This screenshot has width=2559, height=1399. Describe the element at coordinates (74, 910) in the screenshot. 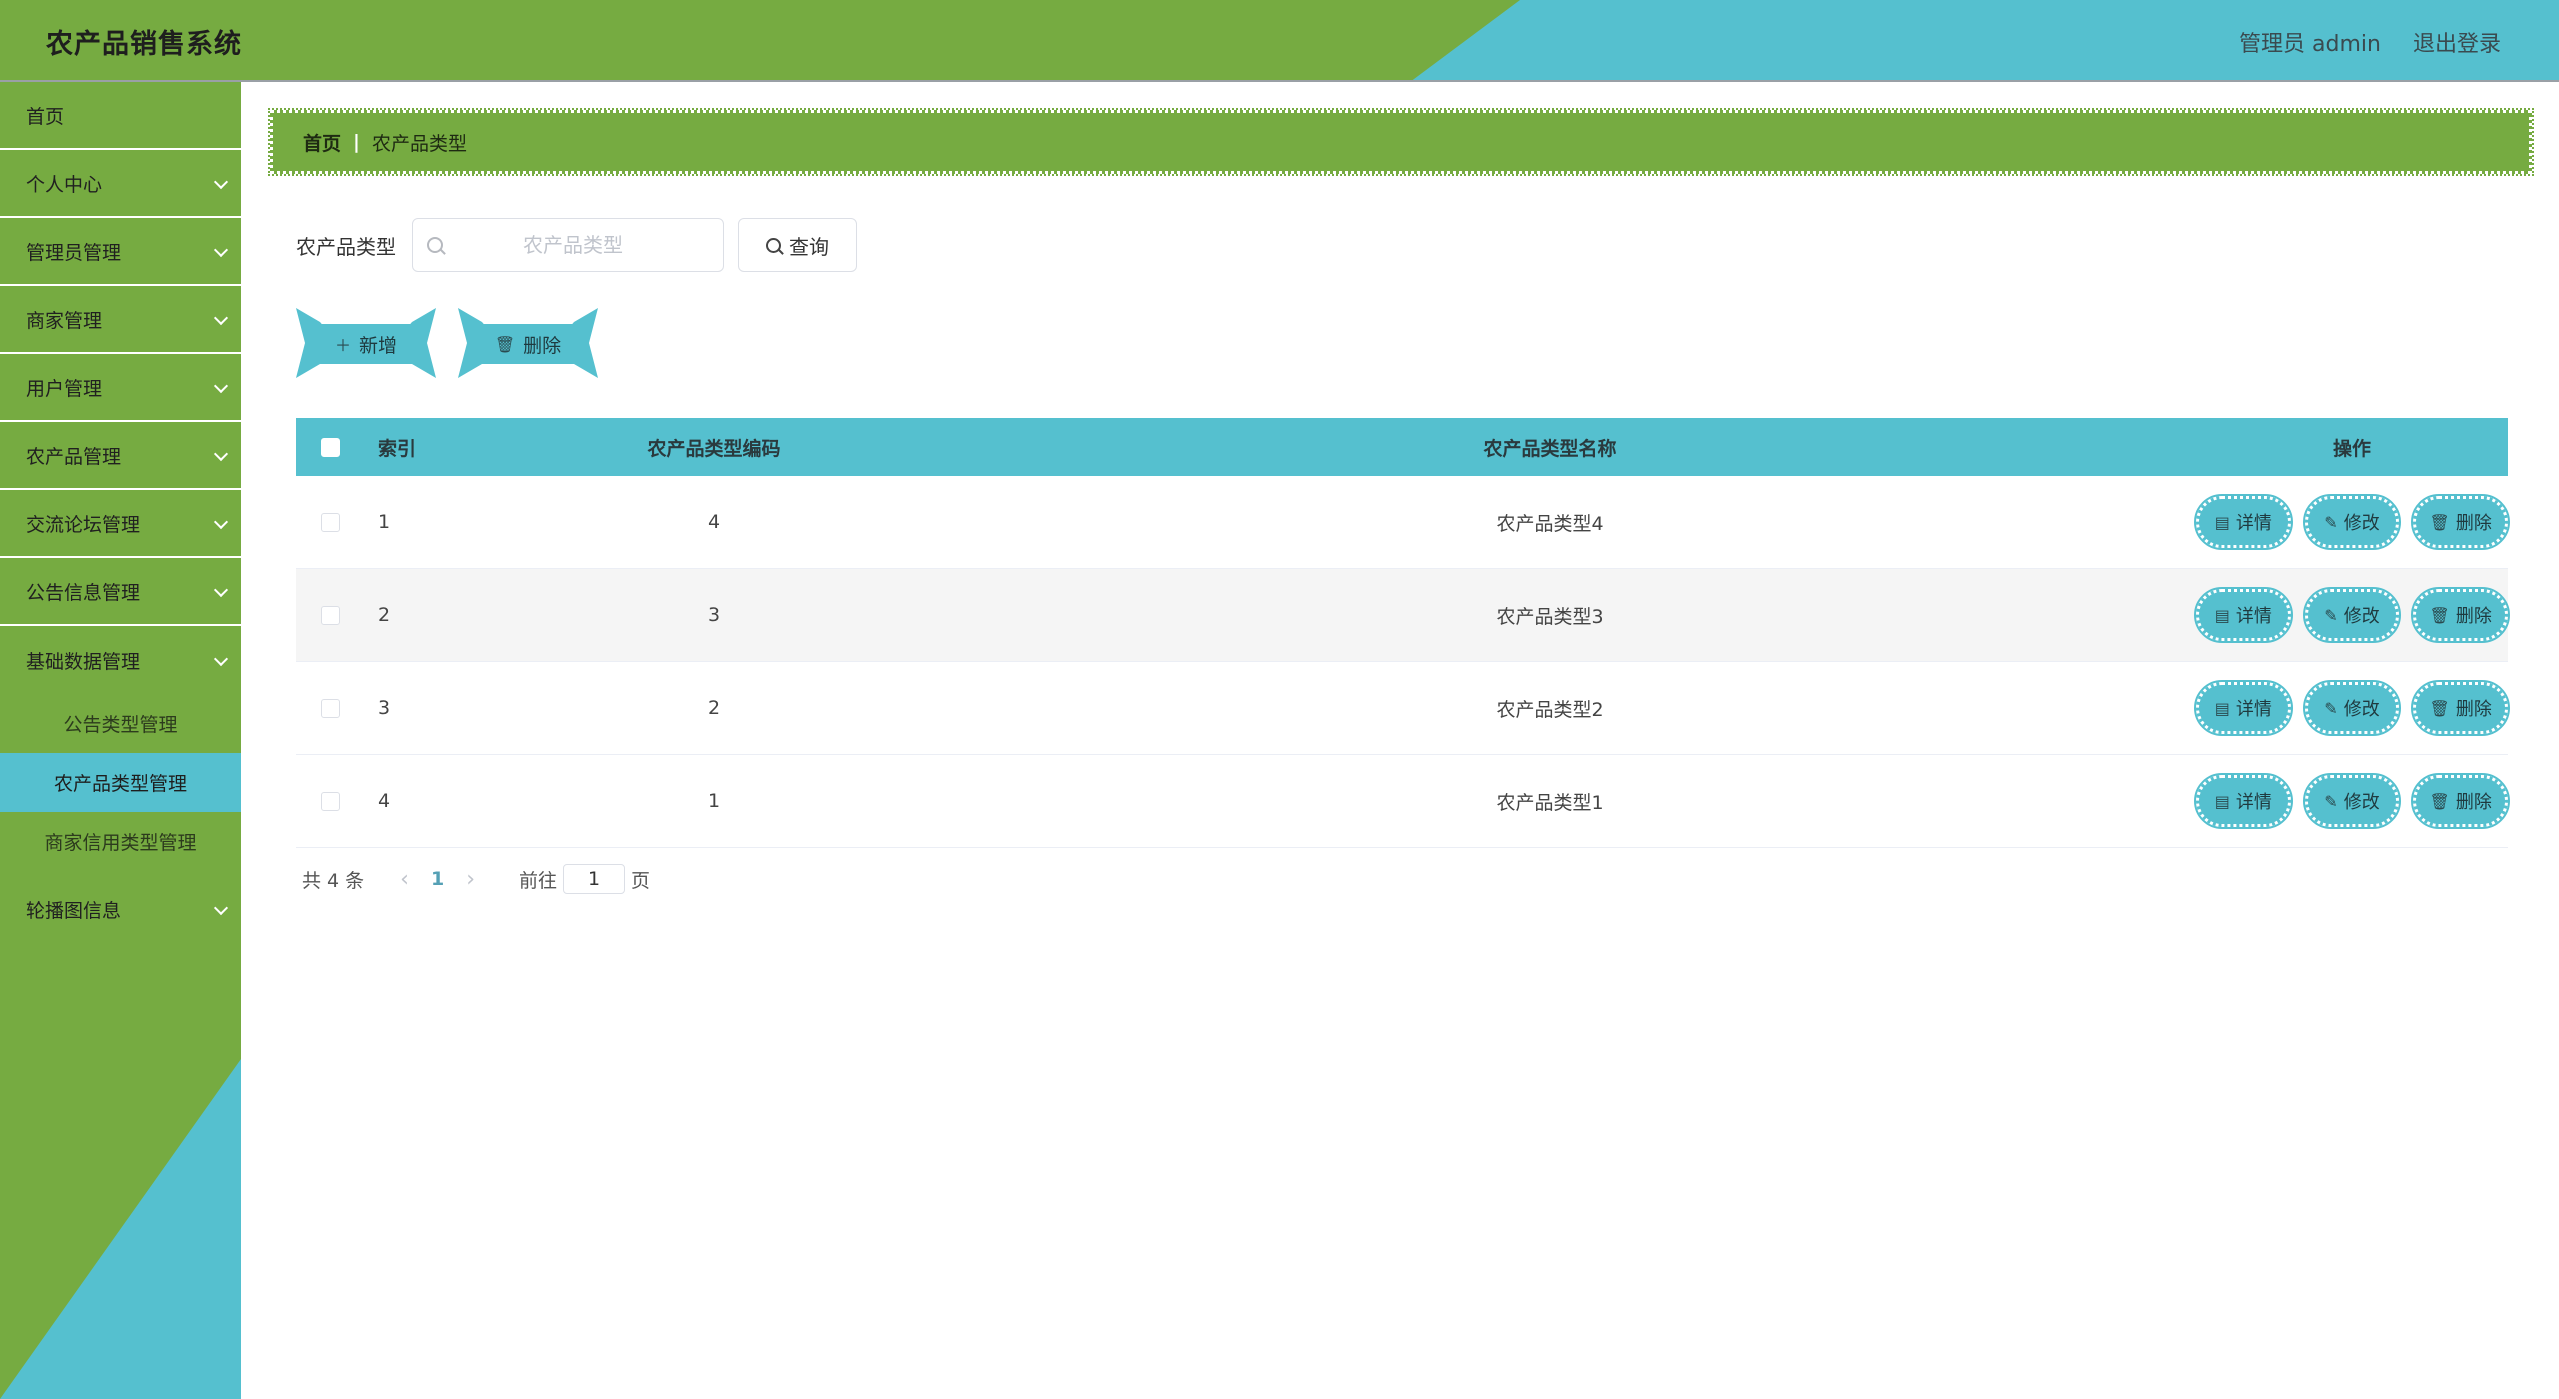

I see `sidebar-item-label: 轮播图信息` at that location.